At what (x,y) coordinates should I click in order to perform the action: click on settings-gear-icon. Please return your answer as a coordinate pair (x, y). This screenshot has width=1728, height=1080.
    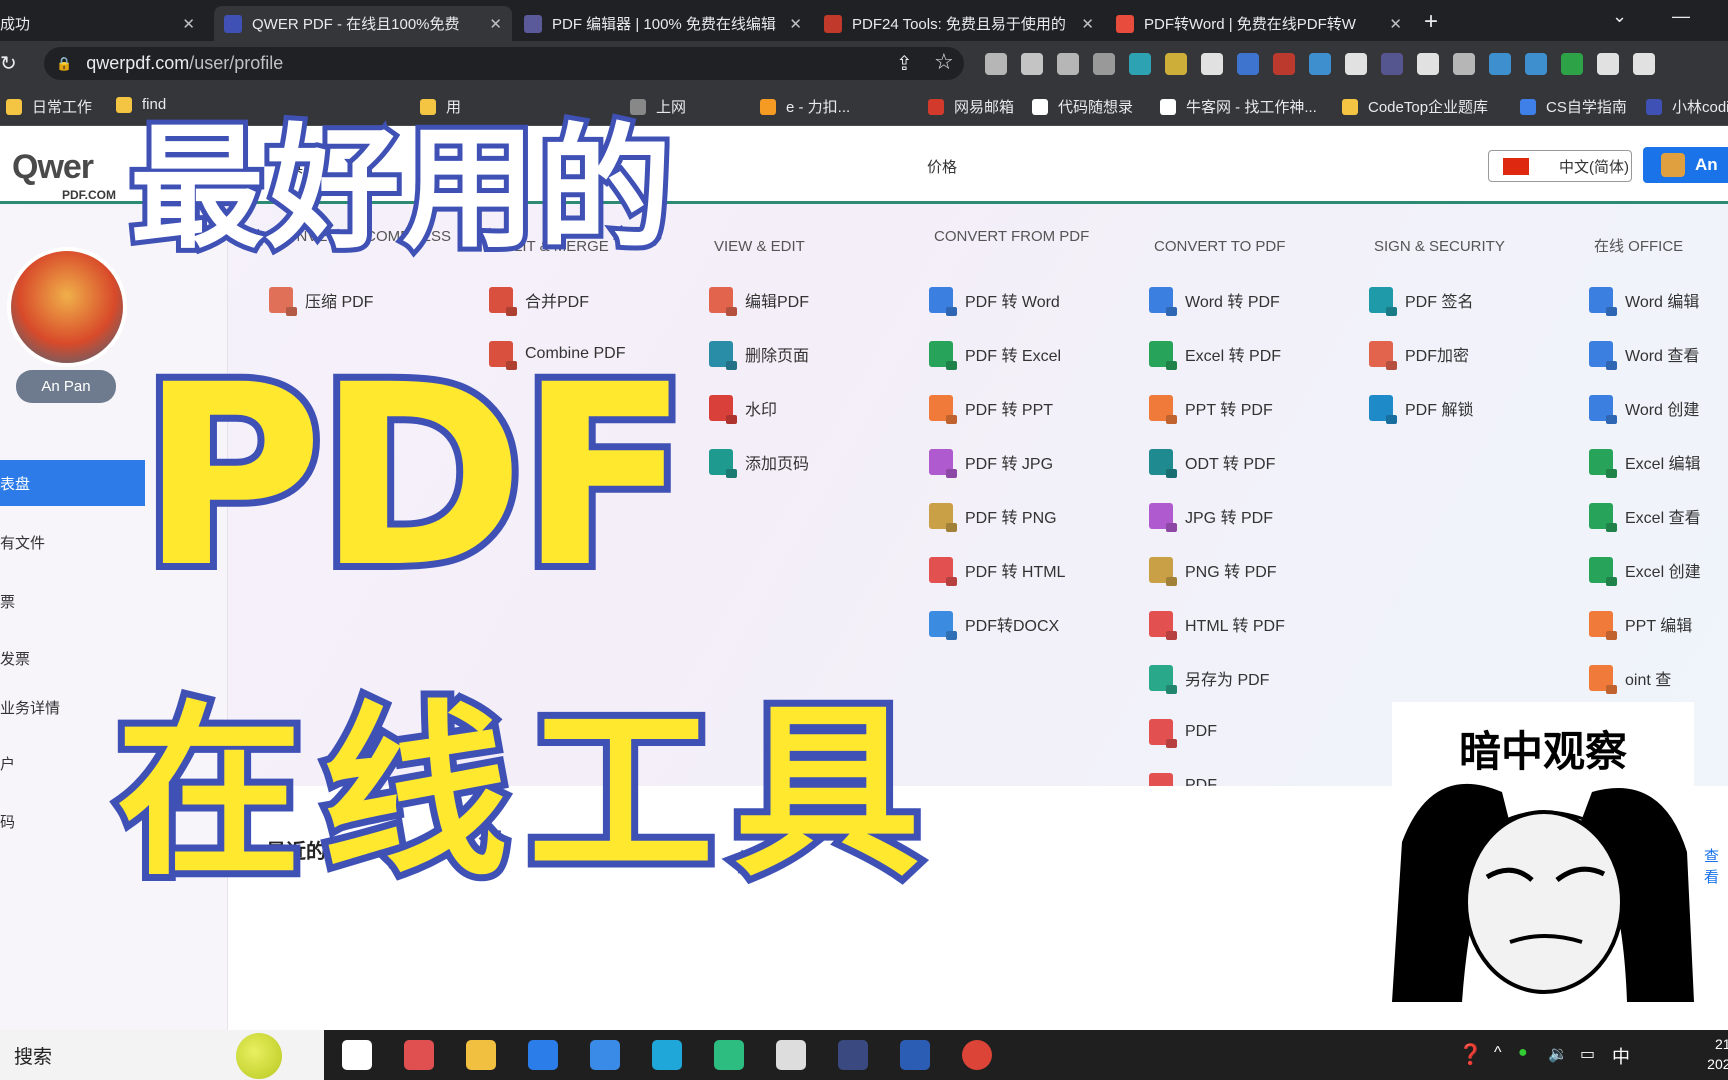
    Looking at the image, I should click on (791, 1055).